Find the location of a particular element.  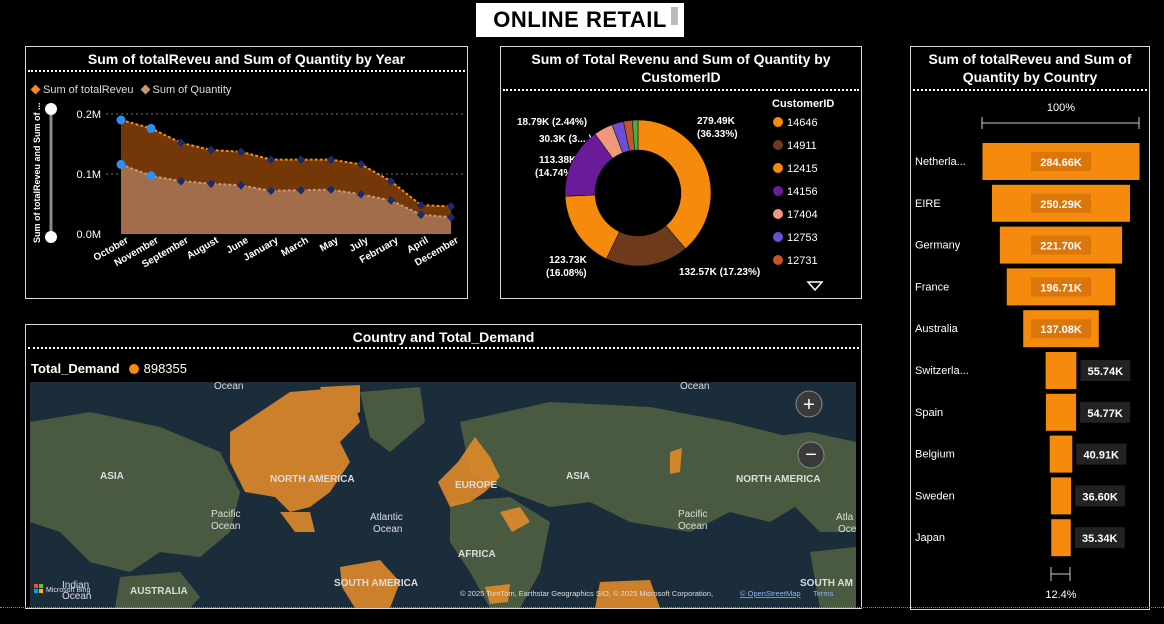

dashboard-title-text: ONLINE RETAIL is located at coordinates (580, 19).